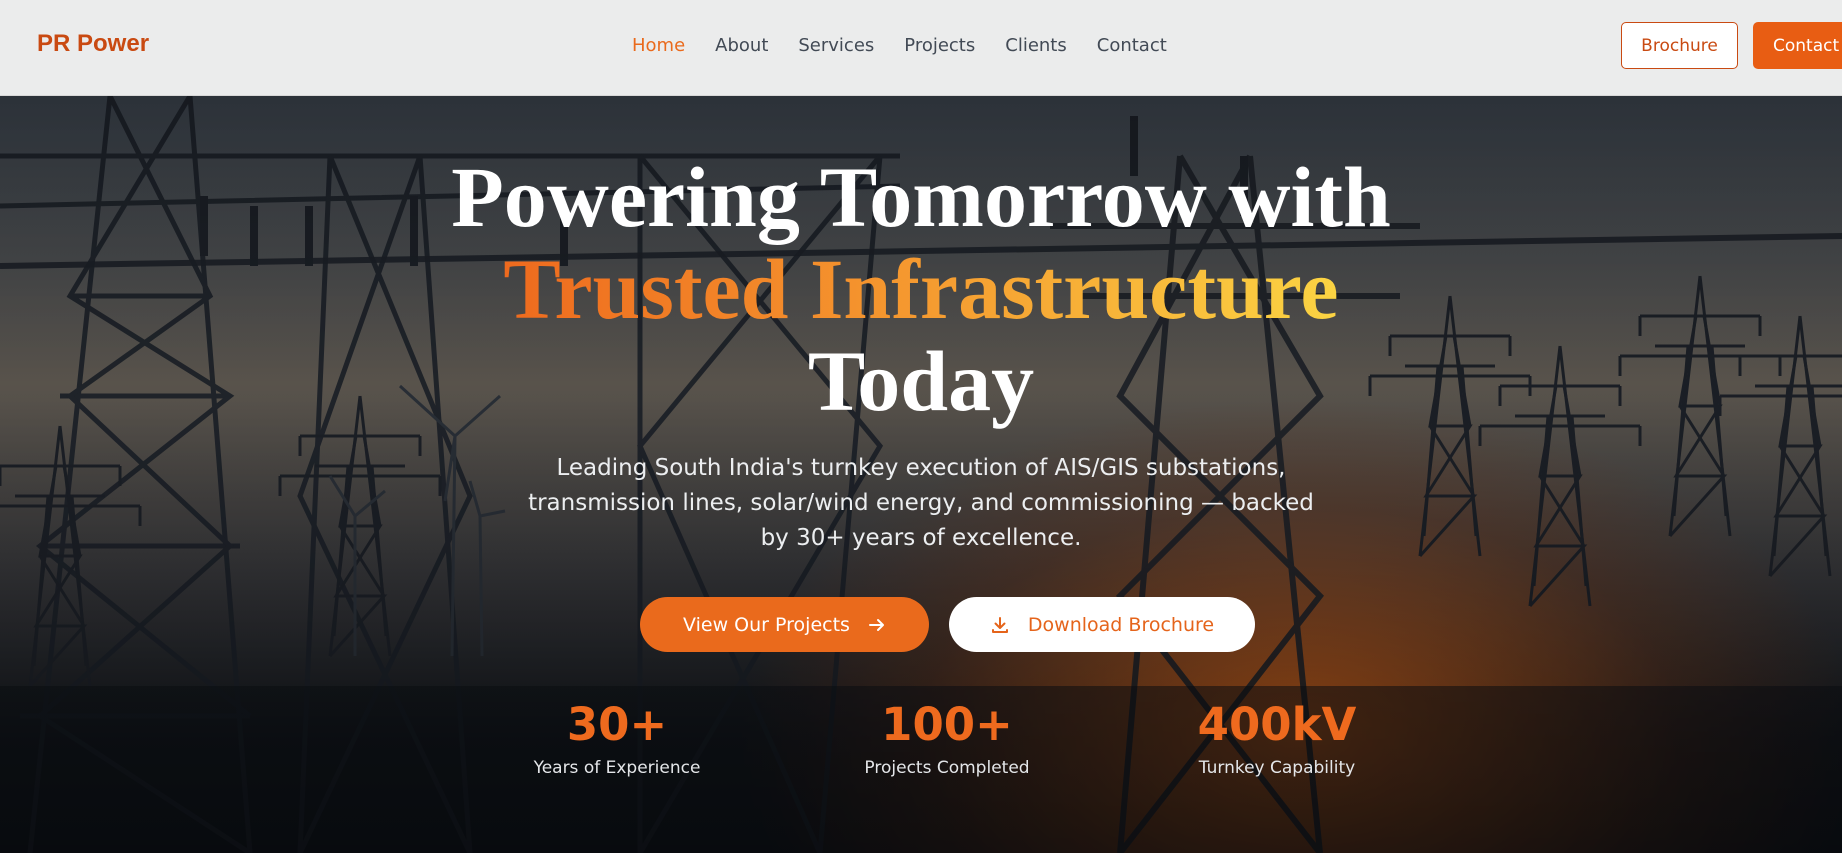 This screenshot has height=853, width=1842. Describe the element at coordinates (921, 197) in the screenshot. I see `hero-headline-line1: Powering Tomorrow with` at that location.